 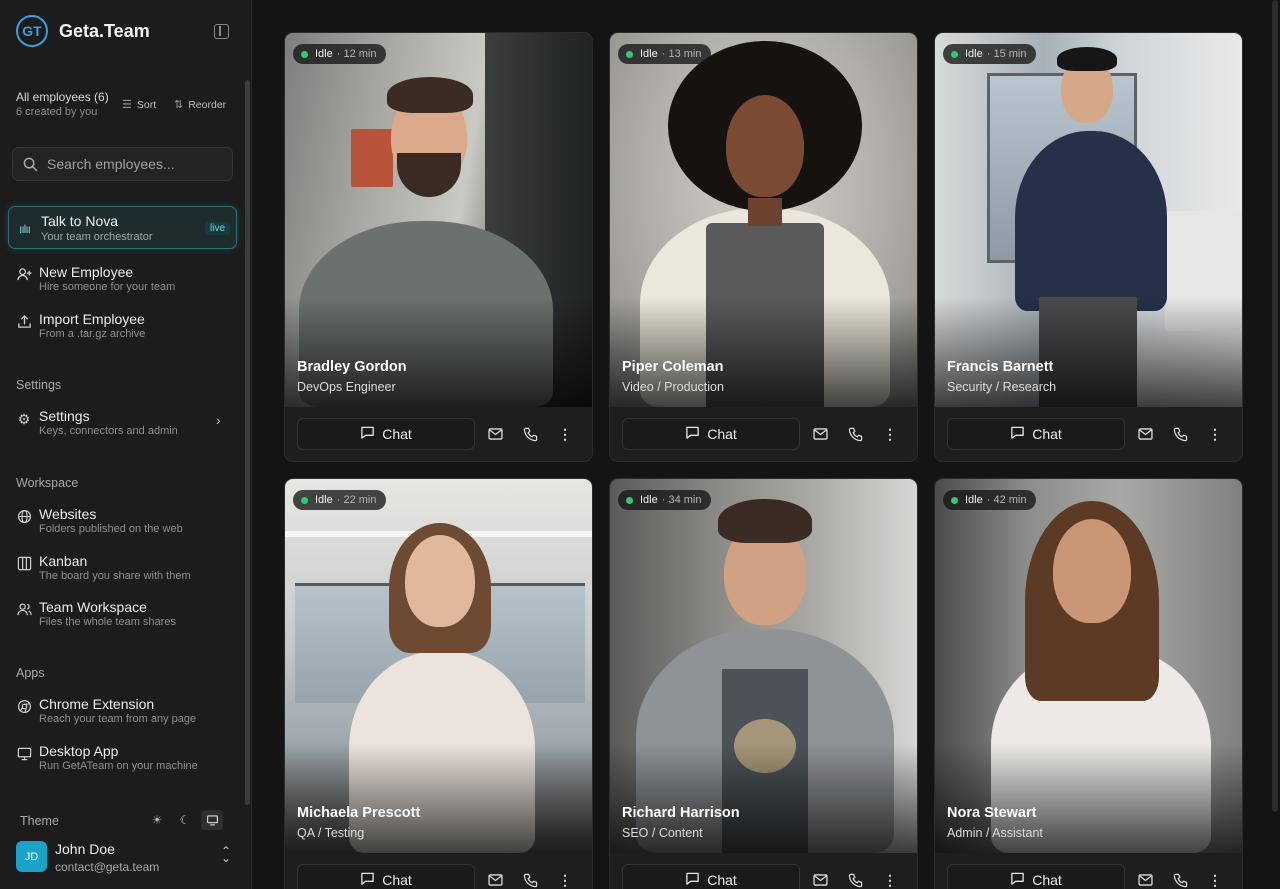 What do you see at coordinates (25, 229) in the screenshot?
I see `voice-wave-icon: ıılıı` at bounding box center [25, 229].